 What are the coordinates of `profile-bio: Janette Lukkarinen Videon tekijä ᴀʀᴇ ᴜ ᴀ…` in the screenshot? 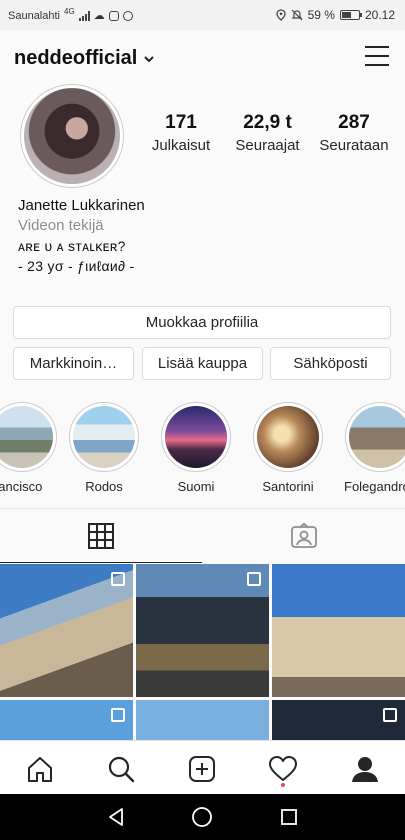 It's located at (203, 235).